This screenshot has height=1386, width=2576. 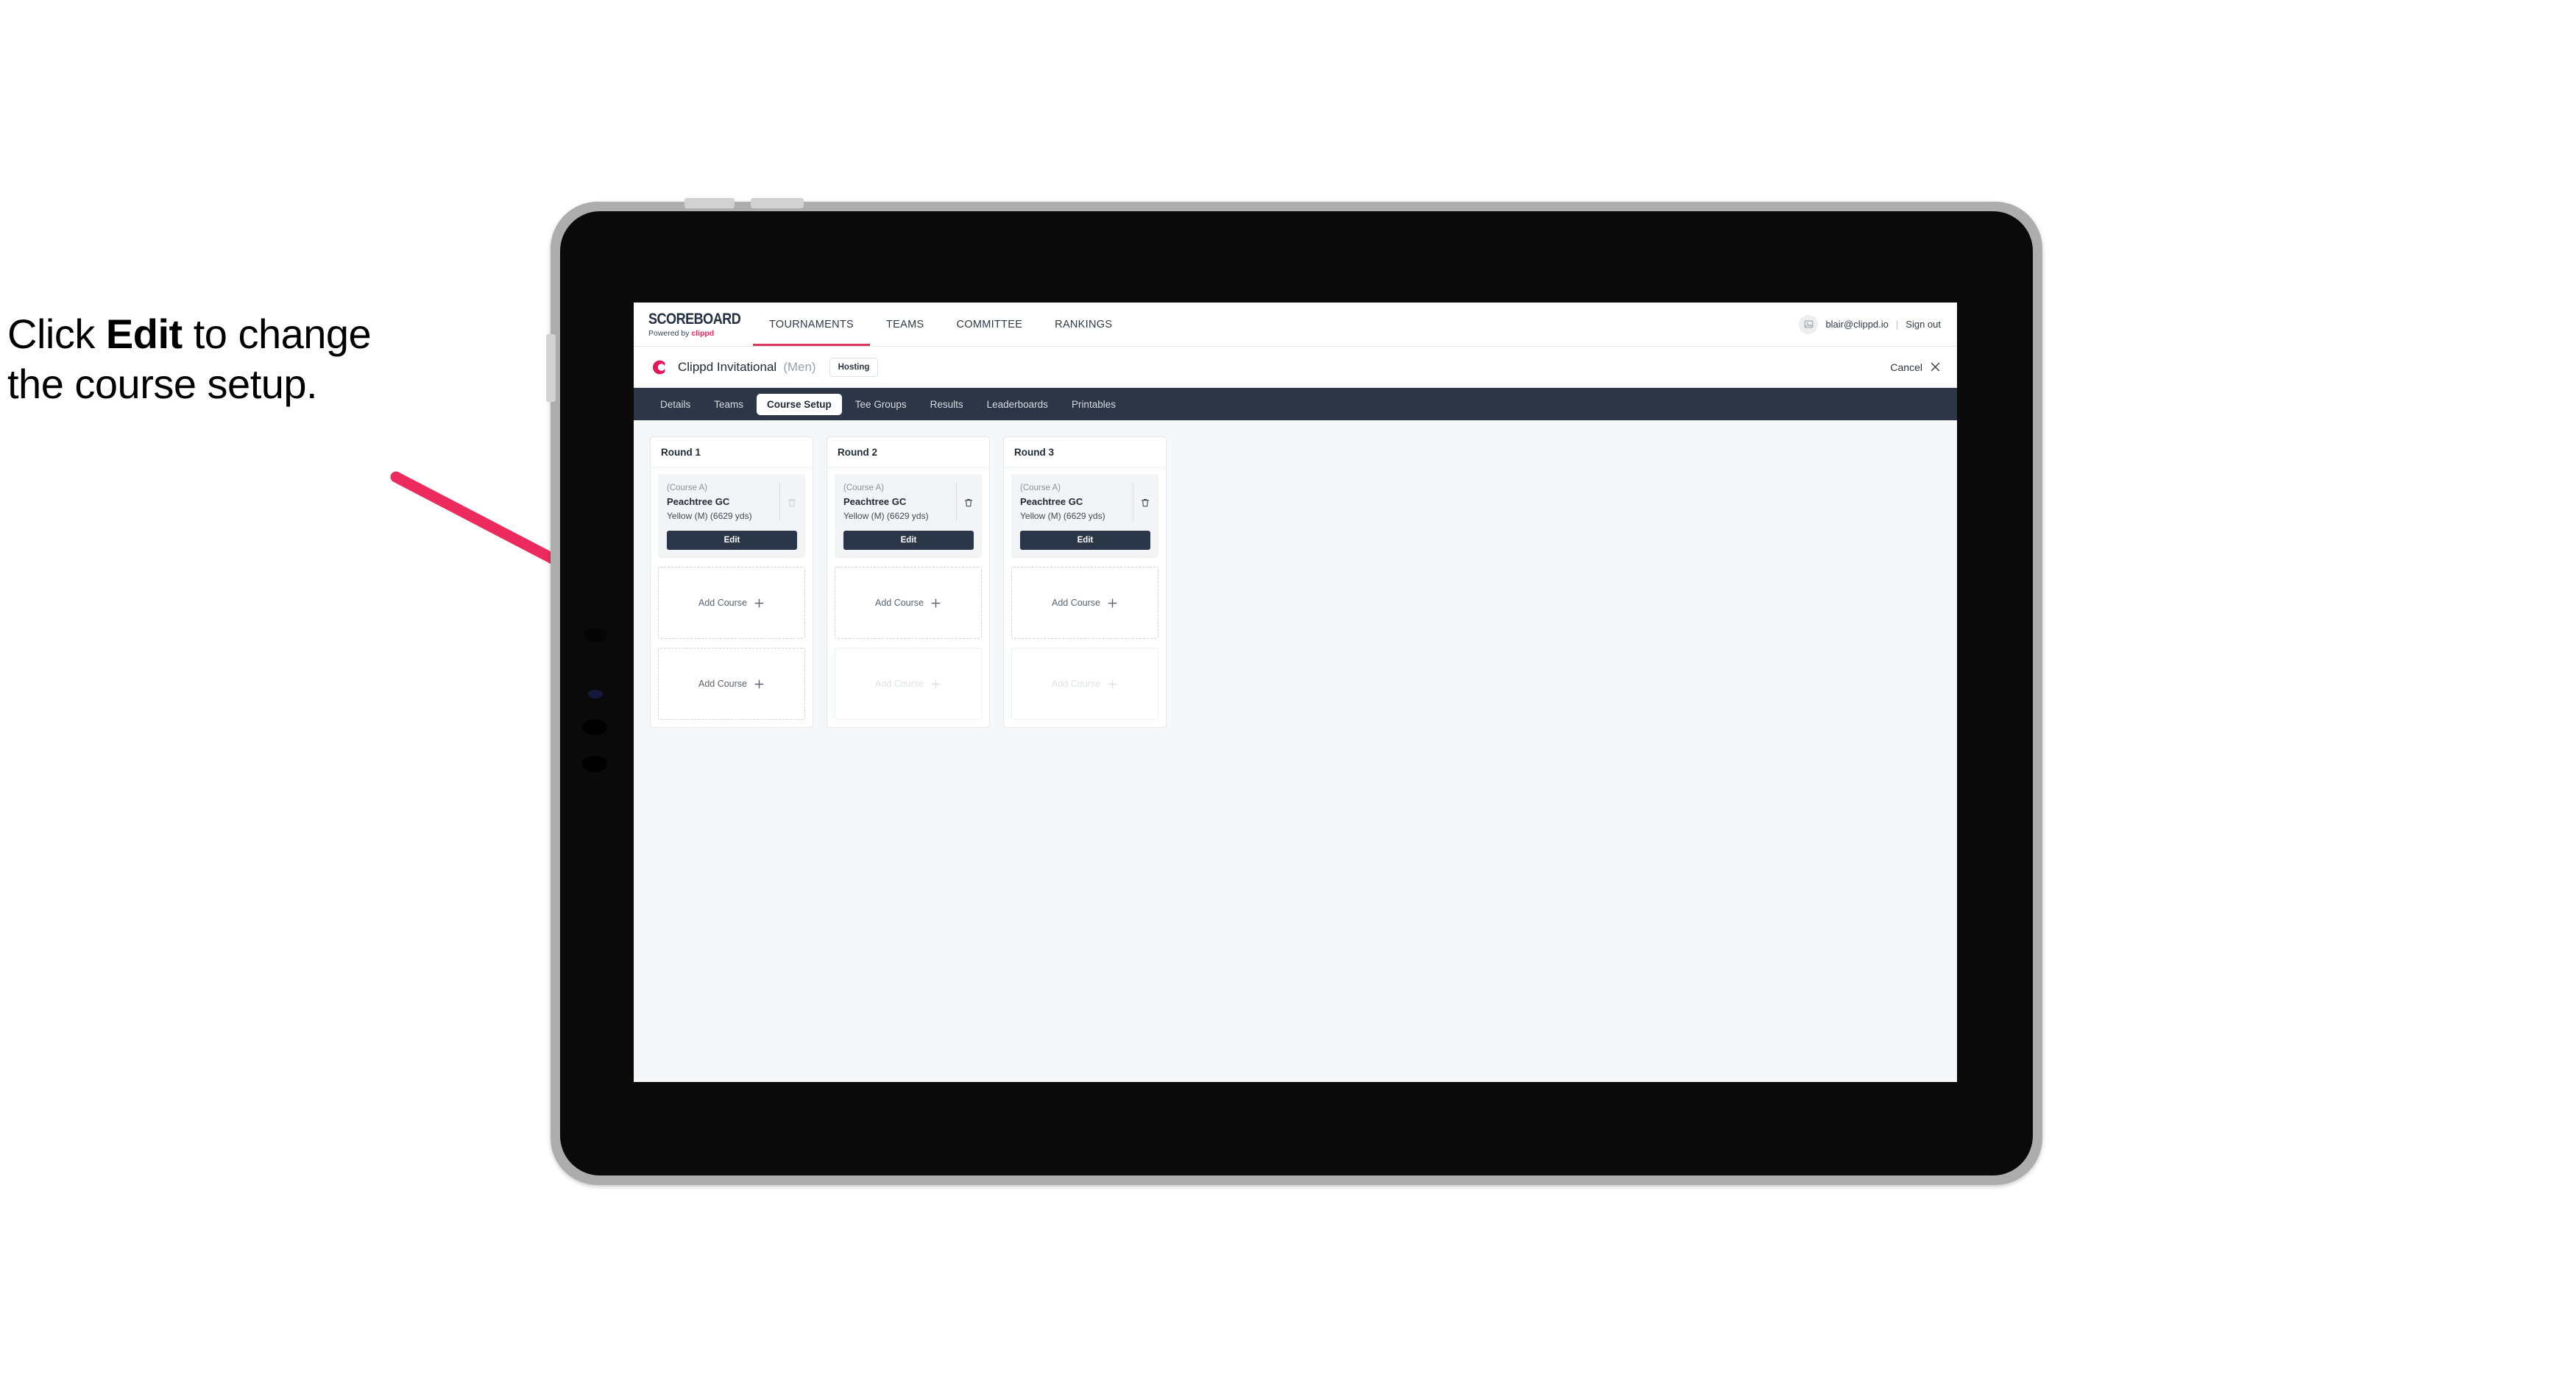 What do you see at coordinates (206, 359) in the screenshot?
I see `instruction-annotation: Click Edit to change the course setup.` at bounding box center [206, 359].